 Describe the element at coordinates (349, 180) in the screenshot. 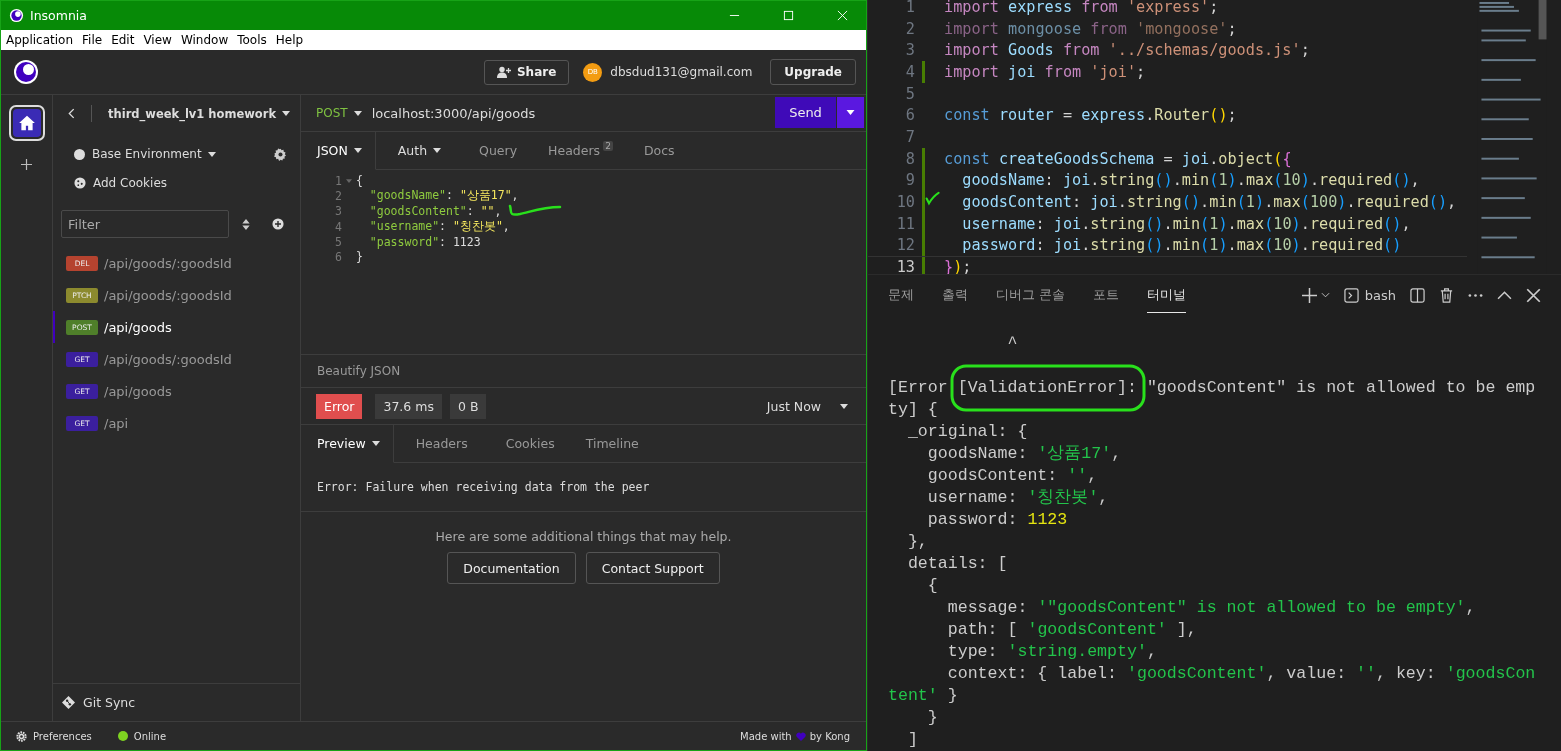

I see `fold-icon` at that location.